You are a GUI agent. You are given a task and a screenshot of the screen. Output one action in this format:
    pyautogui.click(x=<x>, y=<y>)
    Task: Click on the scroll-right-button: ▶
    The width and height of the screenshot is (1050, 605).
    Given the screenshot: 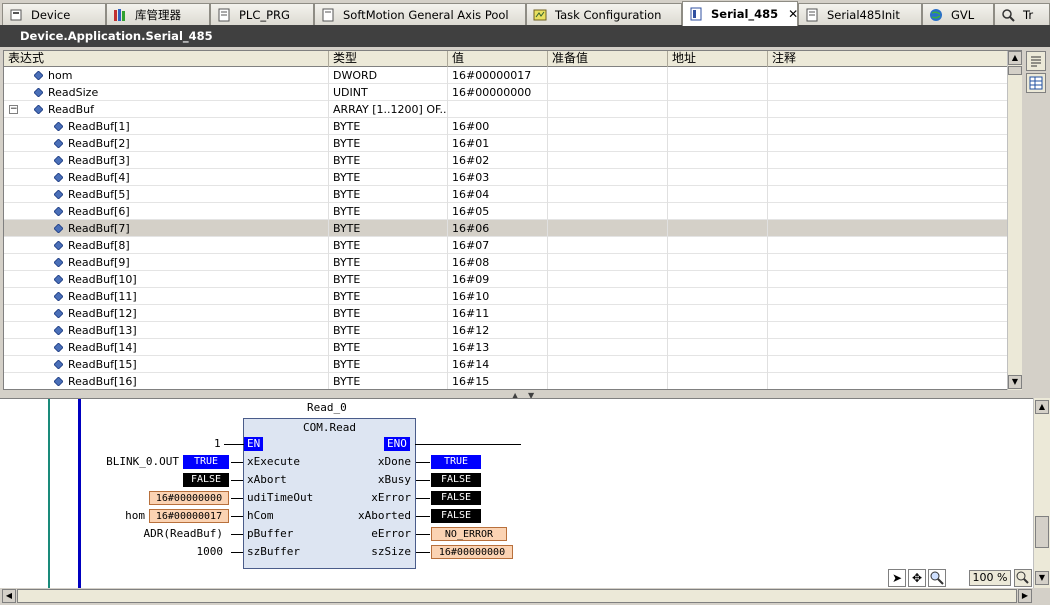 What is the action you would take?
    pyautogui.click(x=1025, y=596)
    